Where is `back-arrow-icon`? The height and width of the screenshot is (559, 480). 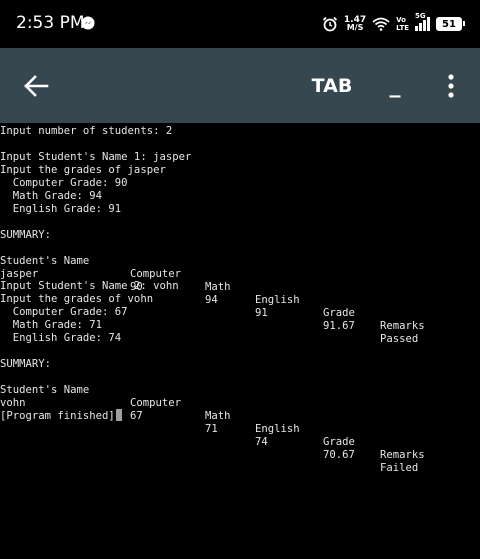 back-arrow-icon is located at coordinates (36, 86).